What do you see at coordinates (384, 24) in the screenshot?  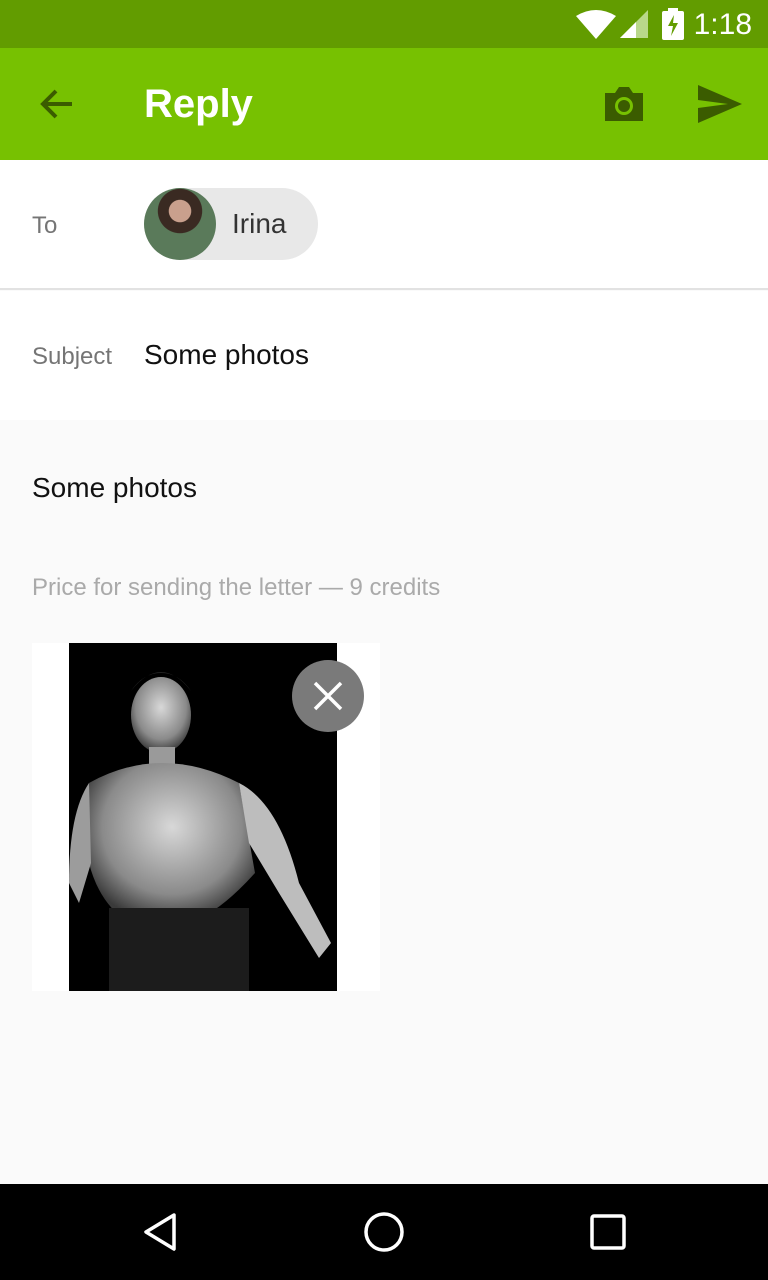 I see `status-bar: 1:18` at bounding box center [384, 24].